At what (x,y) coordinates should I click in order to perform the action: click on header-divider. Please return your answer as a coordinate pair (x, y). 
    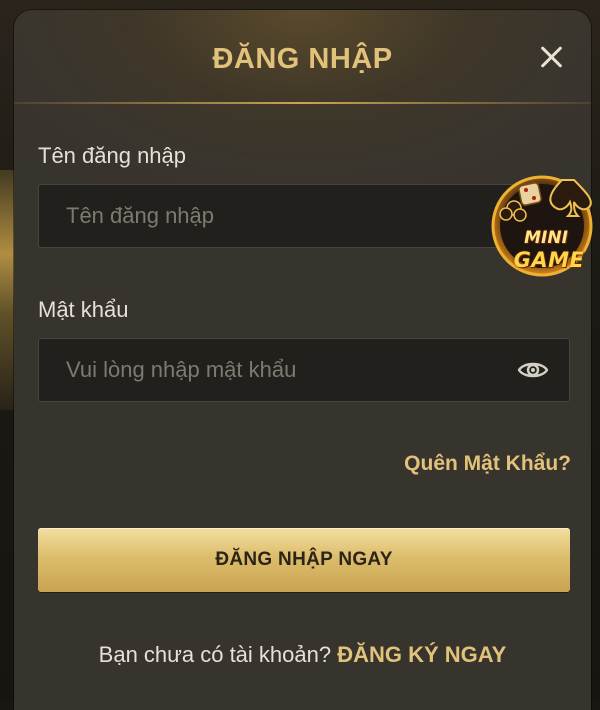
    Looking at the image, I should click on (302, 103).